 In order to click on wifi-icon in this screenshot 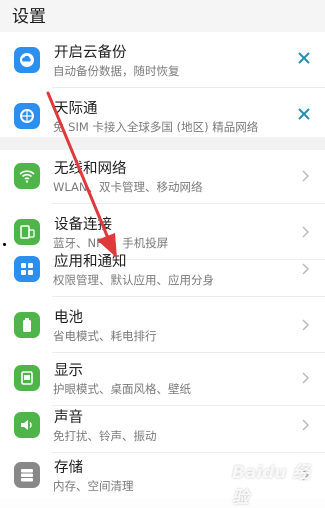, I will do `click(27, 176)`.